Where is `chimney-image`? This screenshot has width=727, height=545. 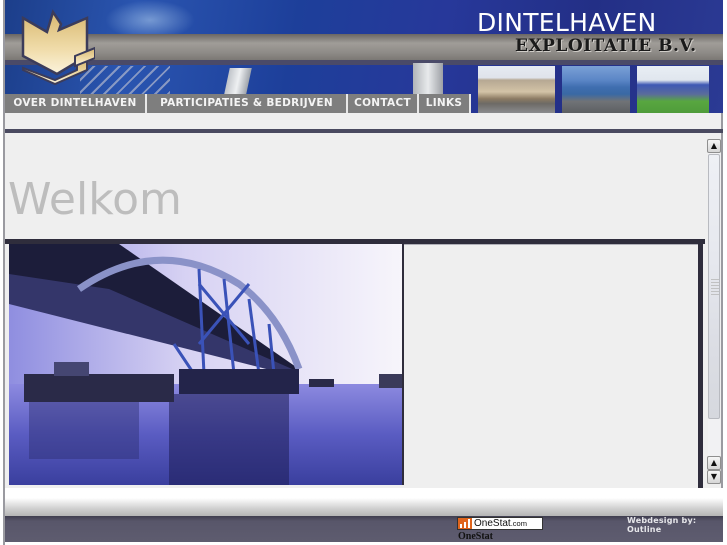
chimney-image is located at coordinates (238, 81).